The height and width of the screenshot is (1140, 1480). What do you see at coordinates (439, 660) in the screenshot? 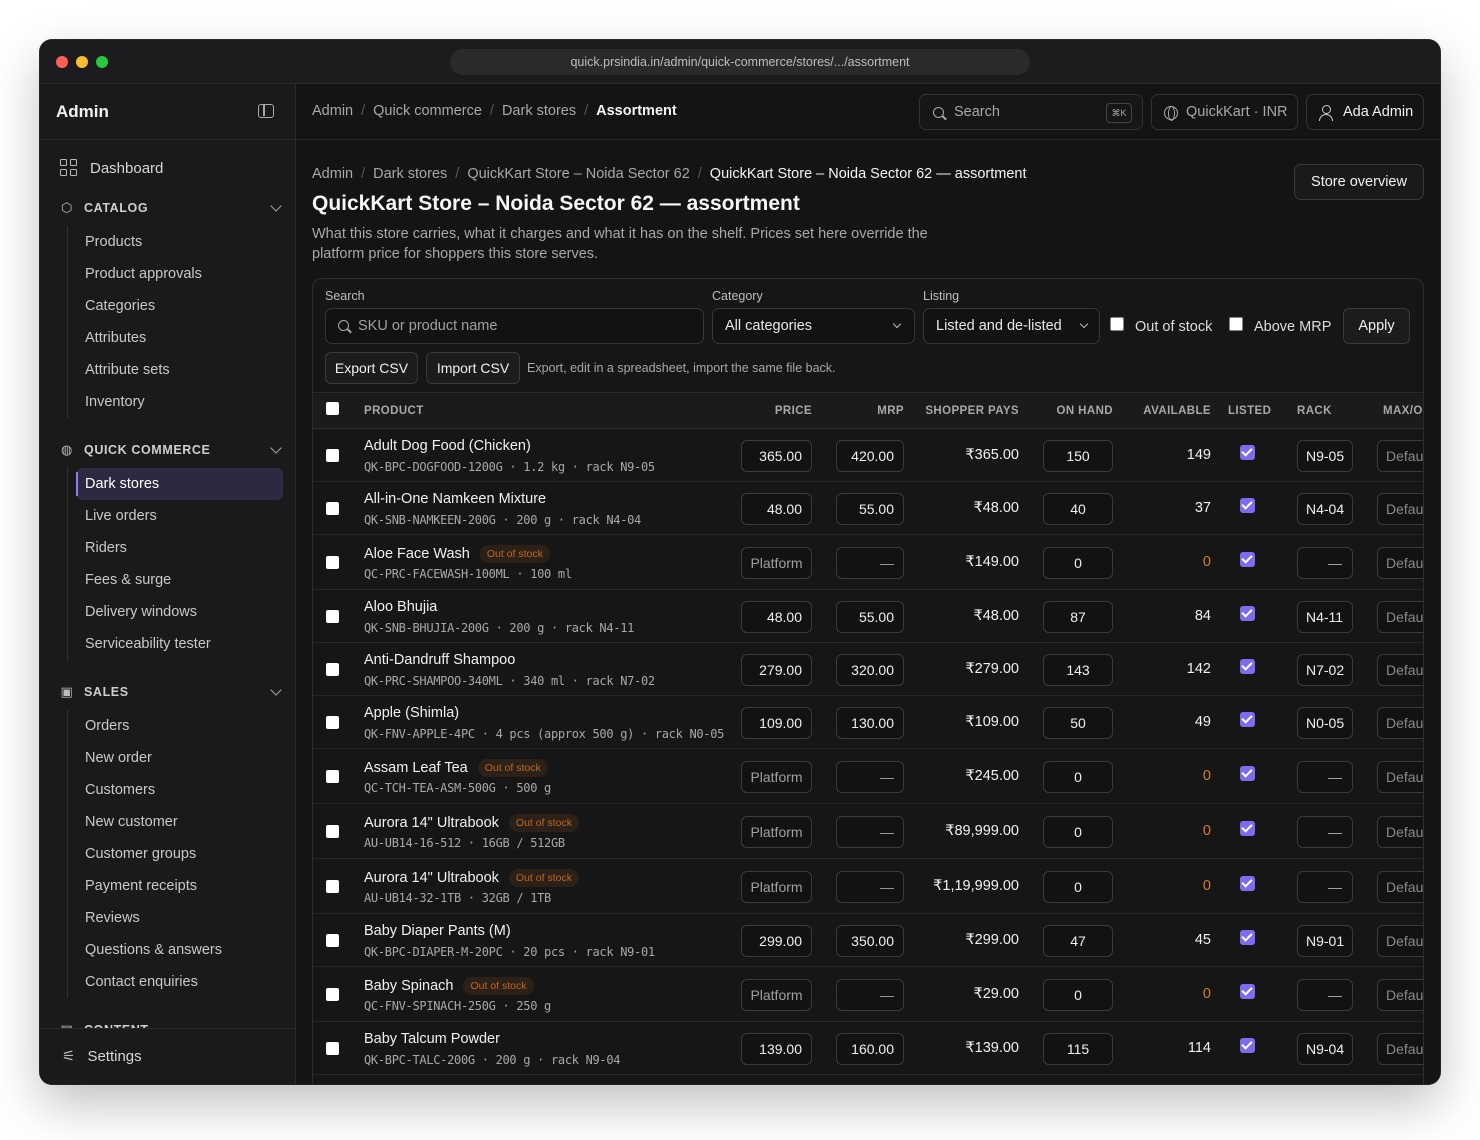
I see `product-name-text: Anti-Dandruff Shampoo` at bounding box center [439, 660].